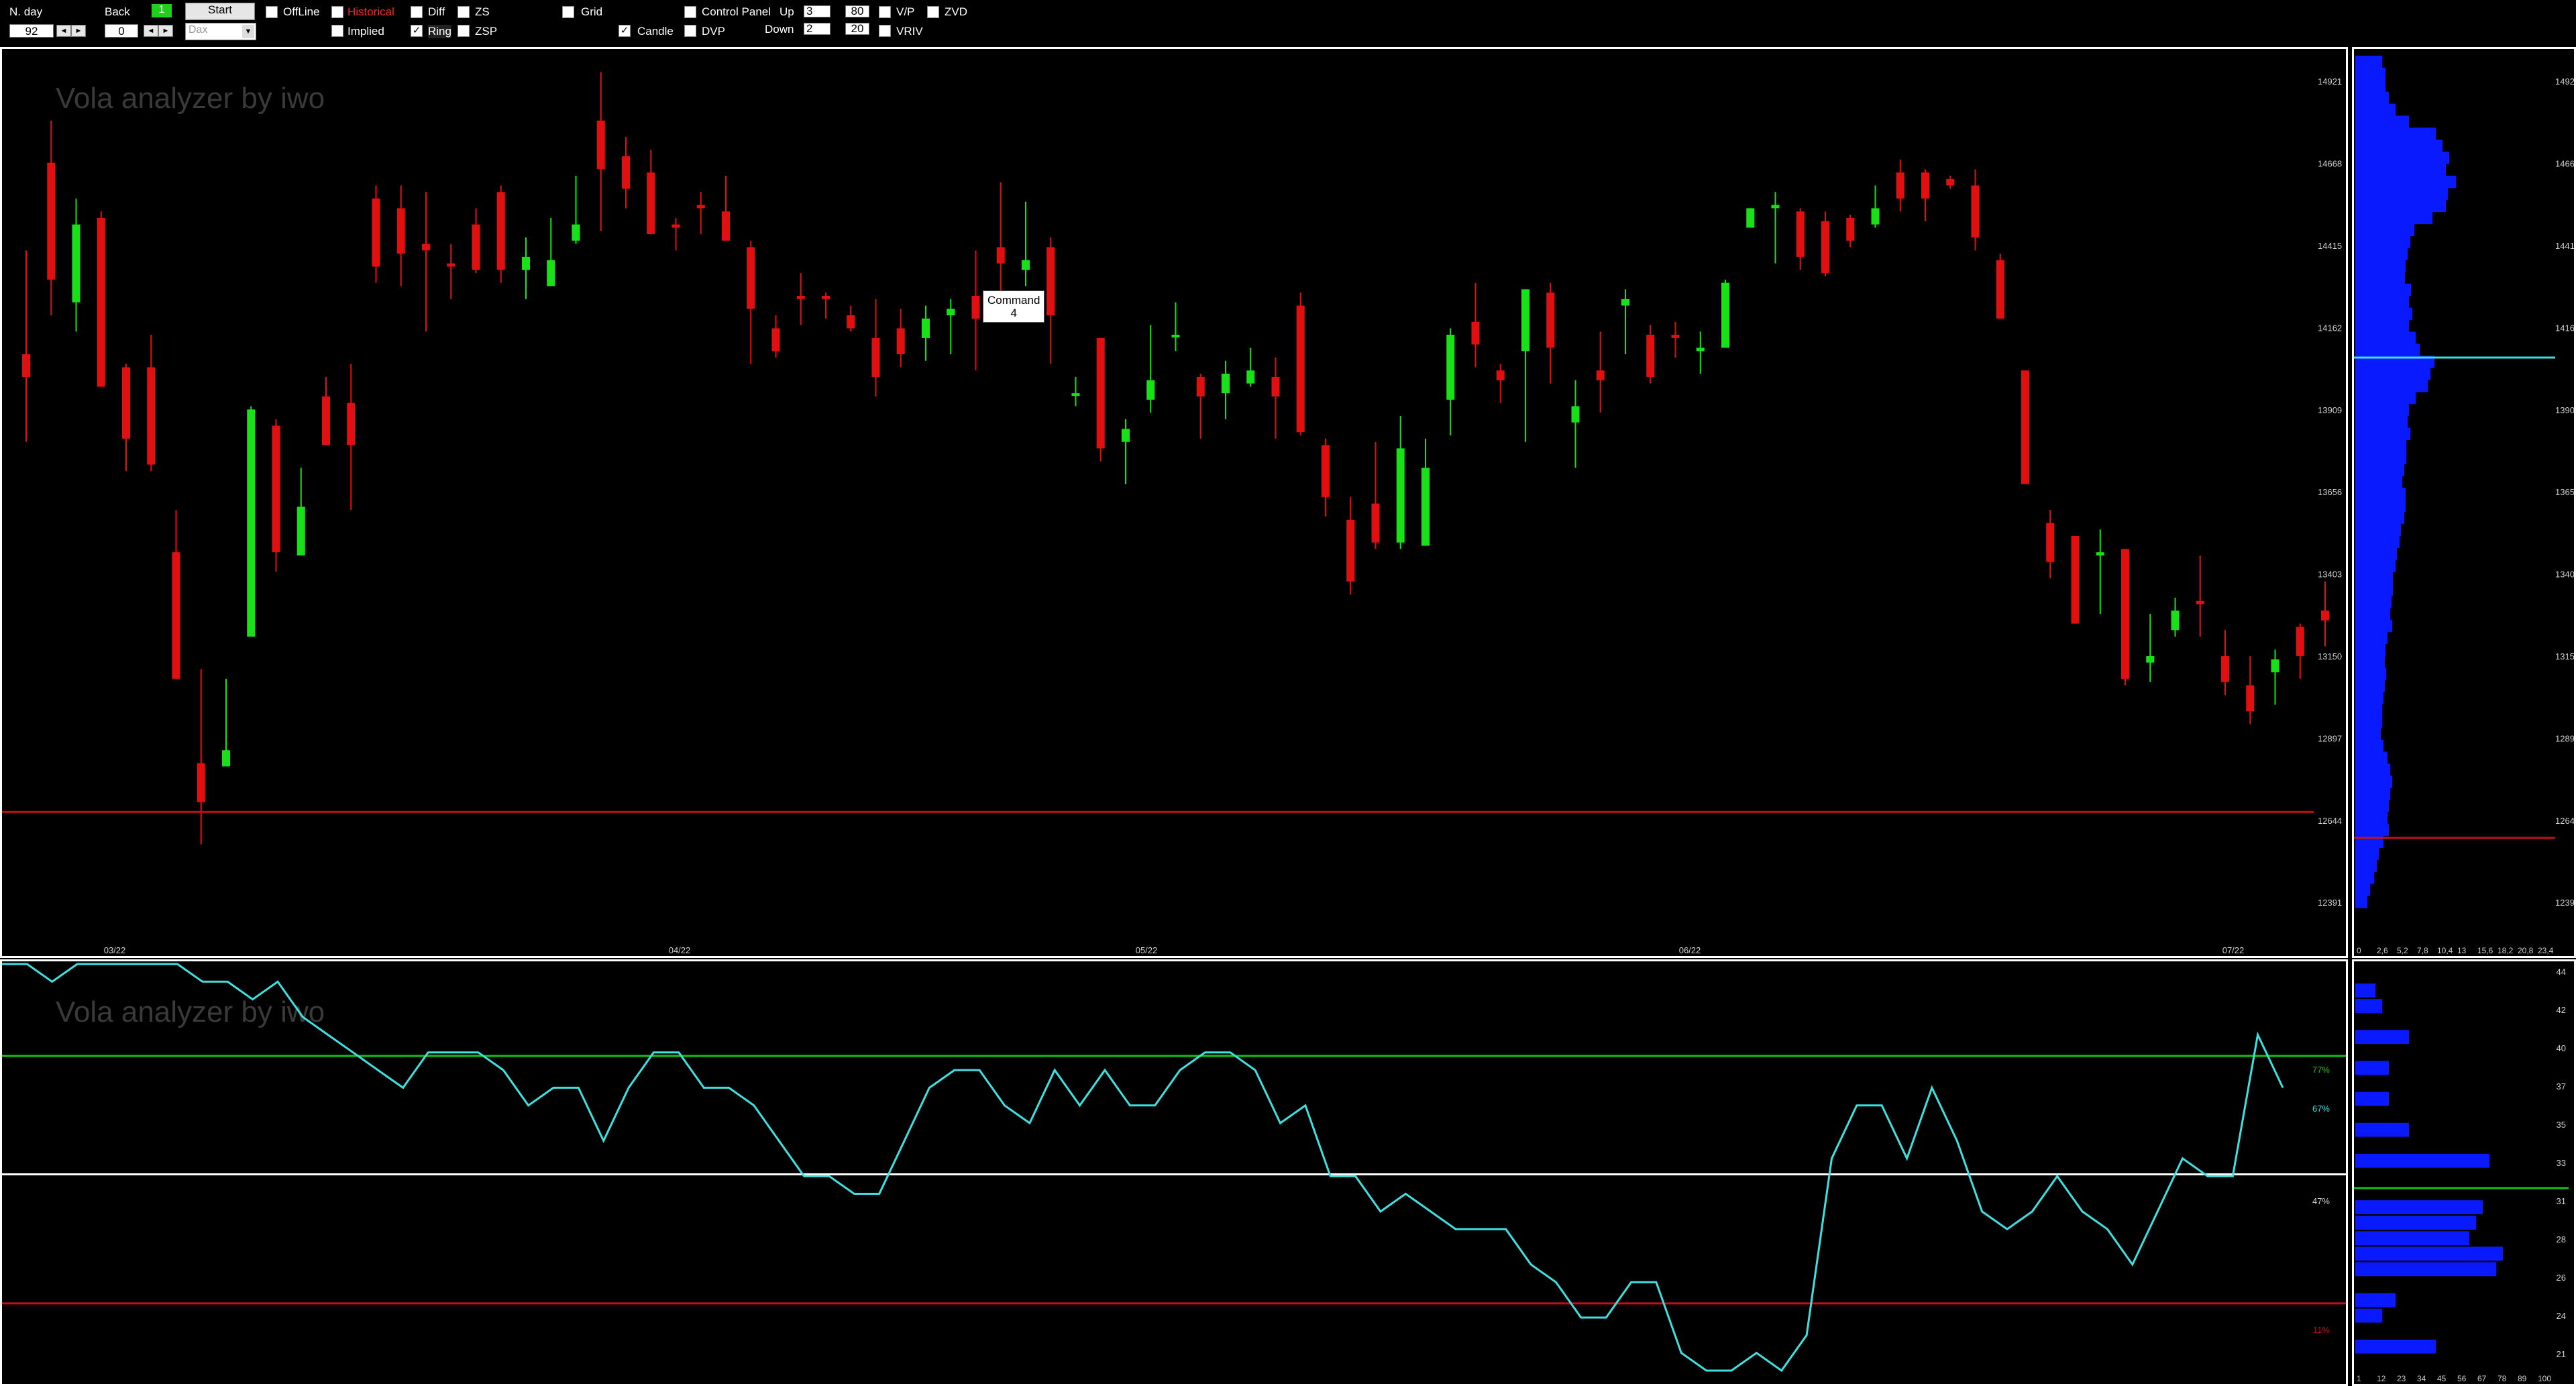 This screenshot has height=1386, width=2576. I want to click on y-tick-label: 13150, so click(2330, 656).